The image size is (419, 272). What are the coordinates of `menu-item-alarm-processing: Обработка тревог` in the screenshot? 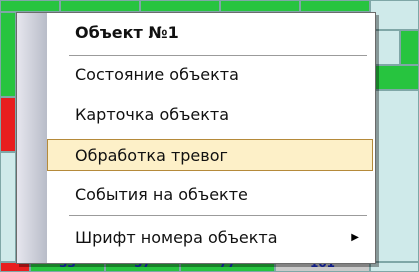 It's located at (210, 155).